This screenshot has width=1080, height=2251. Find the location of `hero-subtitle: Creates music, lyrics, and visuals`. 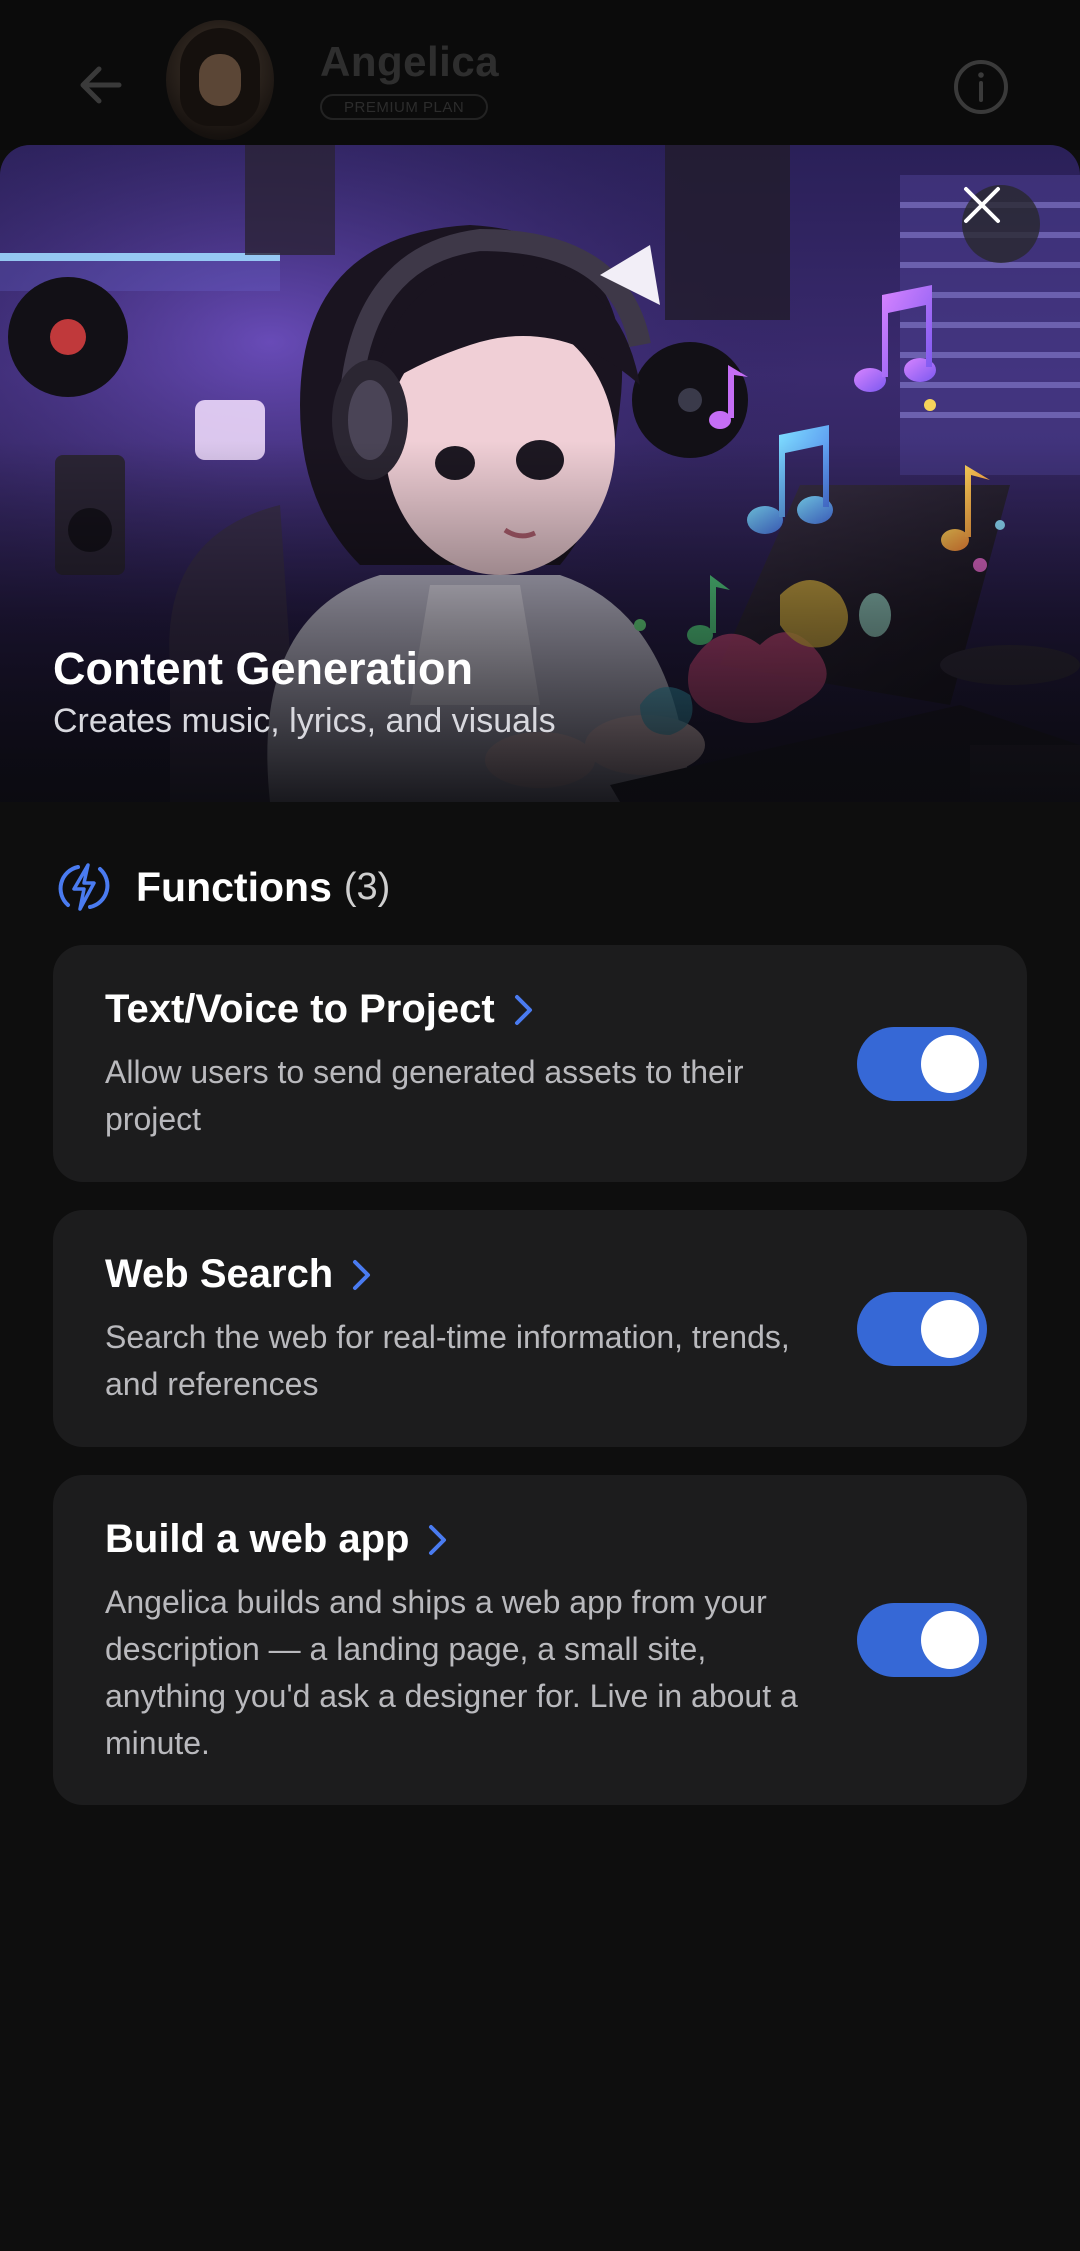

hero-subtitle: Creates music, lyrics, and visuals is located at coordinates (304, 721).